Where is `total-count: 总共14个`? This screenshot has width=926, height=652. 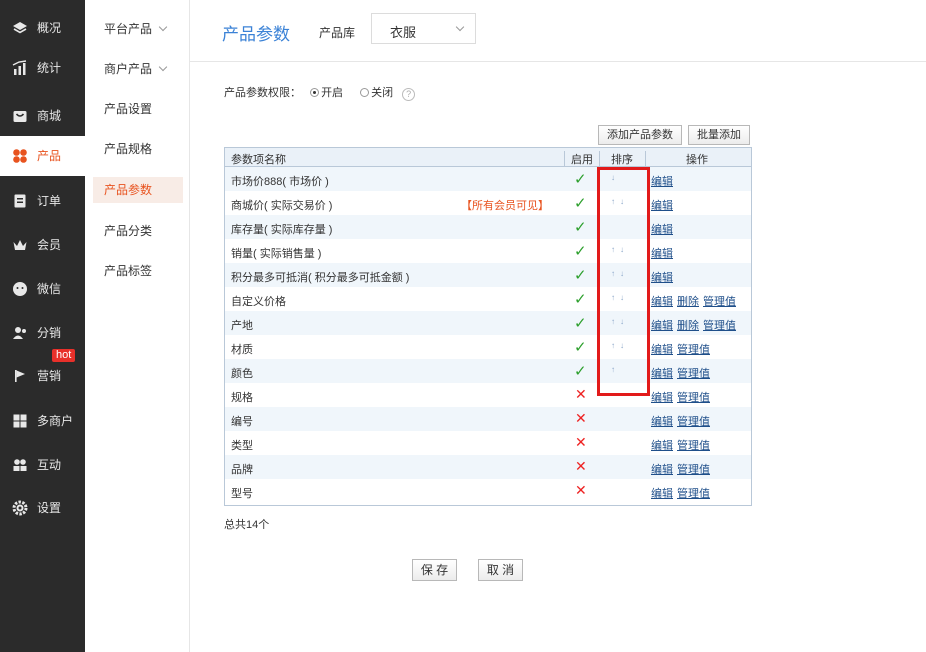
total-count: 总共14个 is located at coordinates (247, 525).